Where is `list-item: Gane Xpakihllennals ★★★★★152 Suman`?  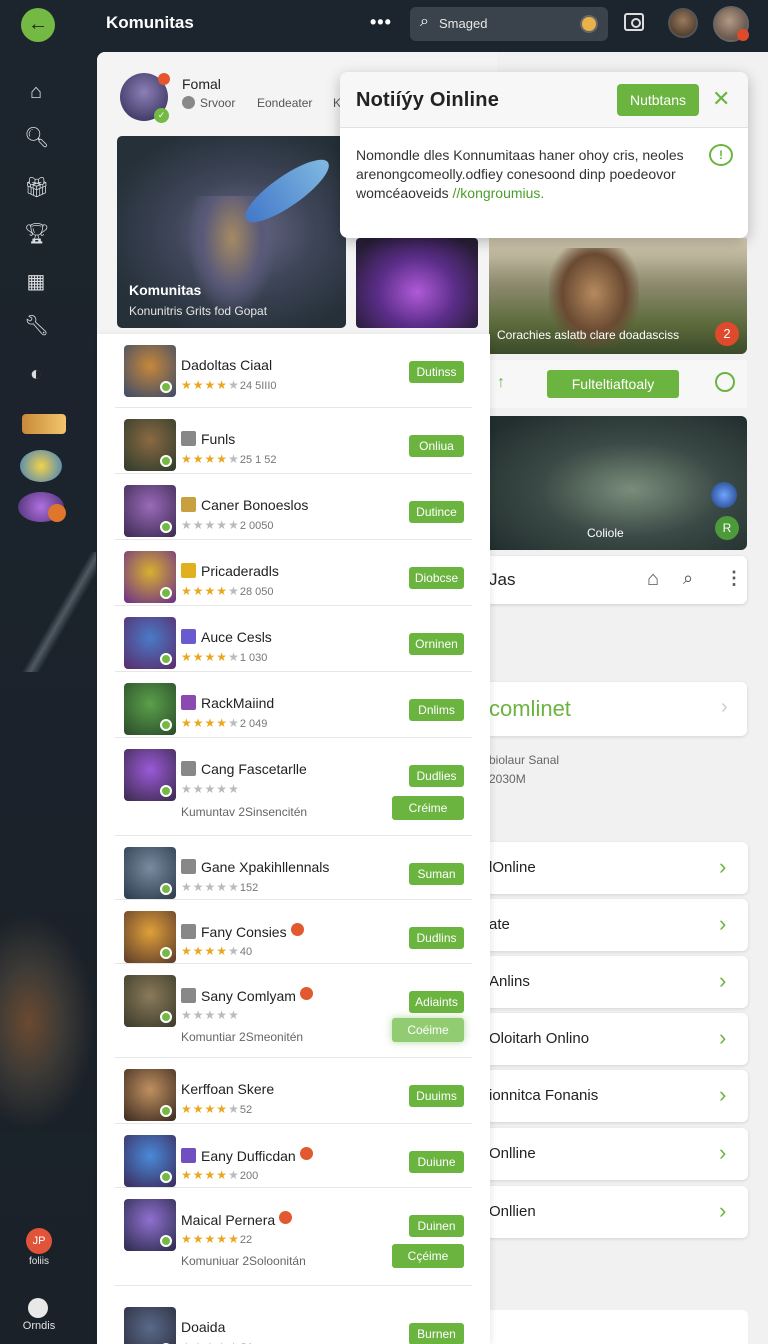 list-item: Gane Xpakihllennals ★★★★★152 Suman is located at coordinates (293, 868).